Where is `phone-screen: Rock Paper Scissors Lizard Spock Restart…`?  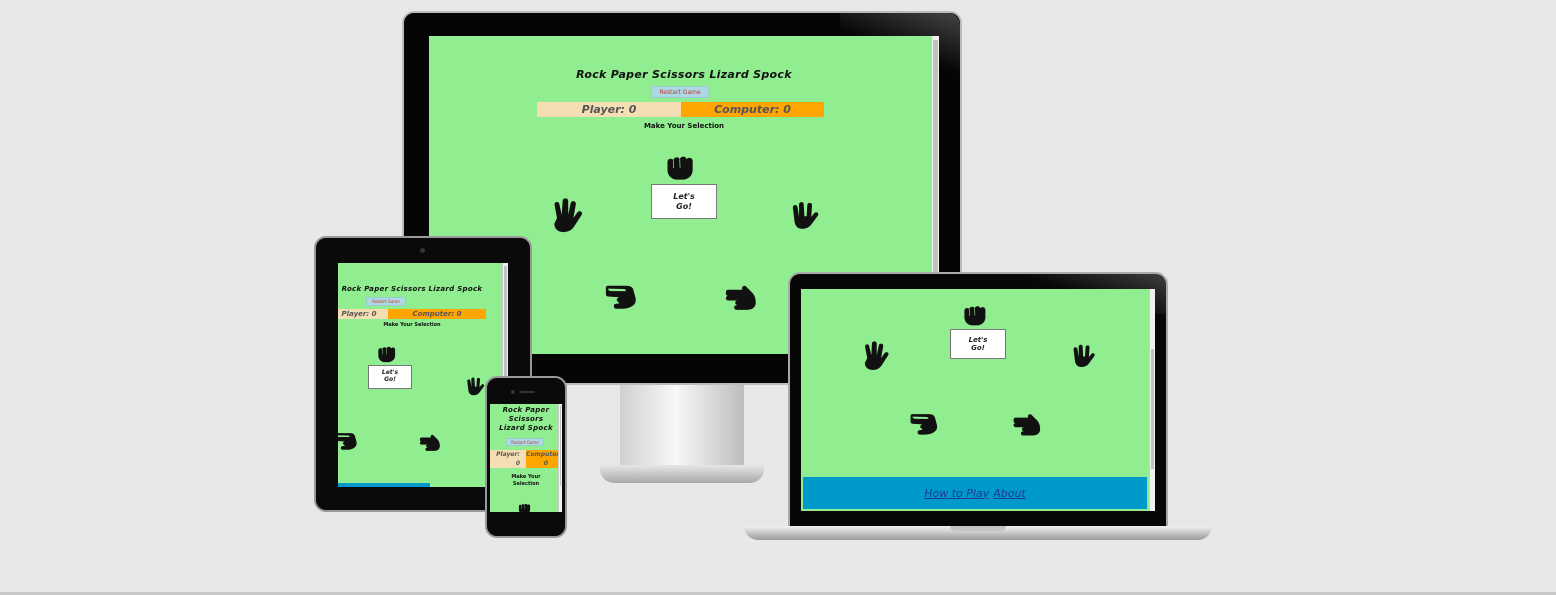
phone-screen: Rock Paper Scissors Lizard Spock Restart… is located at coordinates (526, 458).